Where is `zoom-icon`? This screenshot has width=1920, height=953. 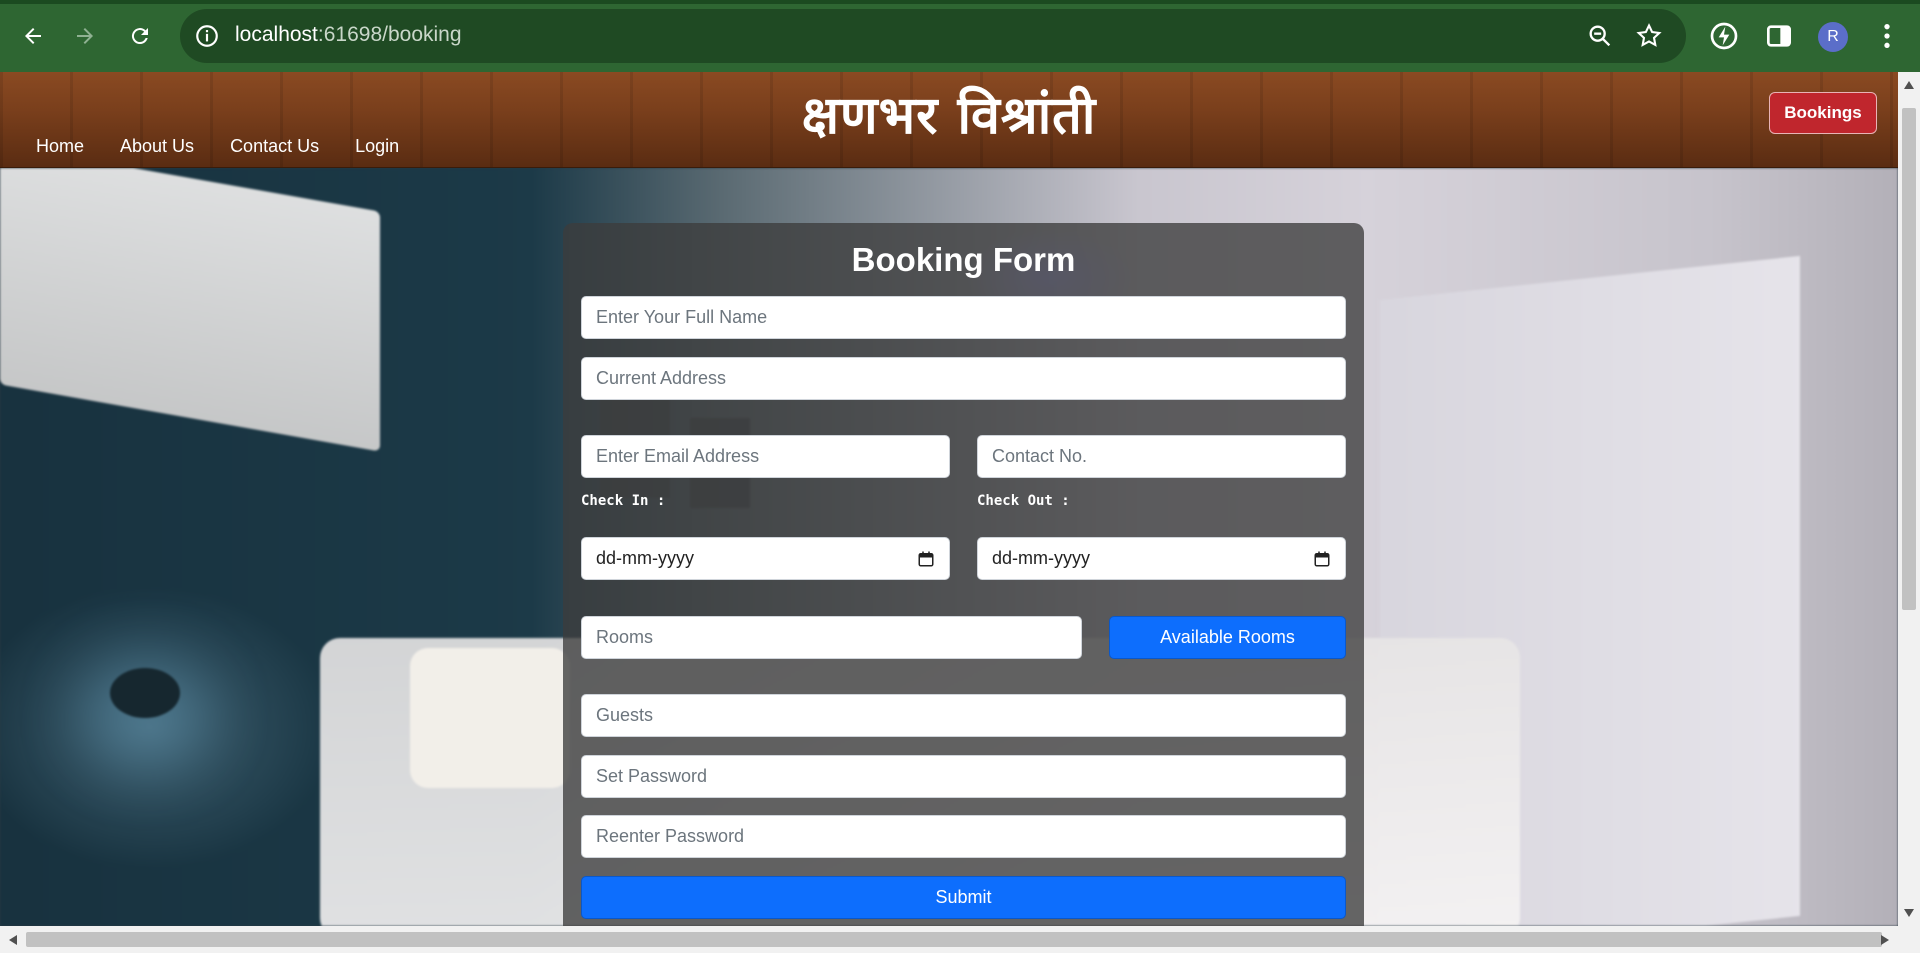 zoom-icon is located at coordinates (1600, 36).